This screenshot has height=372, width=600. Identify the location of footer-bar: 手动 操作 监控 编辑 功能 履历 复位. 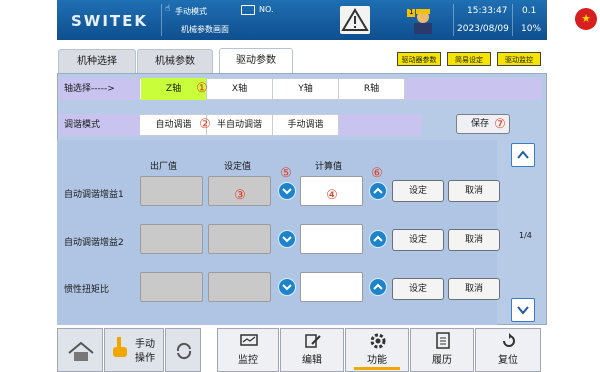
(302, 350).